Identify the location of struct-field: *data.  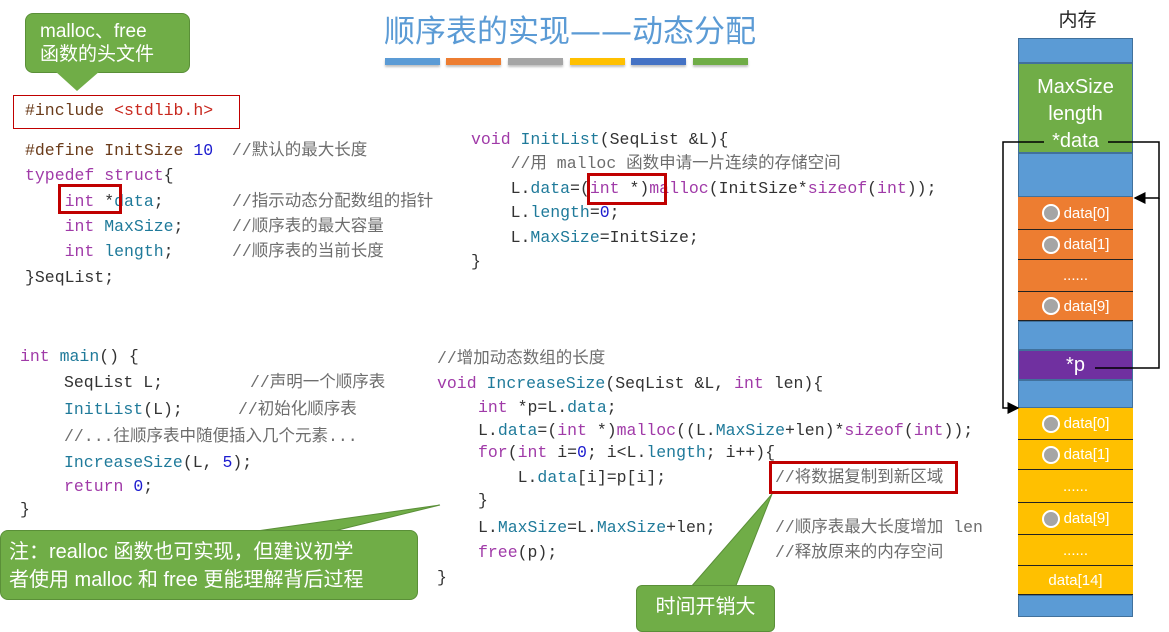
(1075, 141).